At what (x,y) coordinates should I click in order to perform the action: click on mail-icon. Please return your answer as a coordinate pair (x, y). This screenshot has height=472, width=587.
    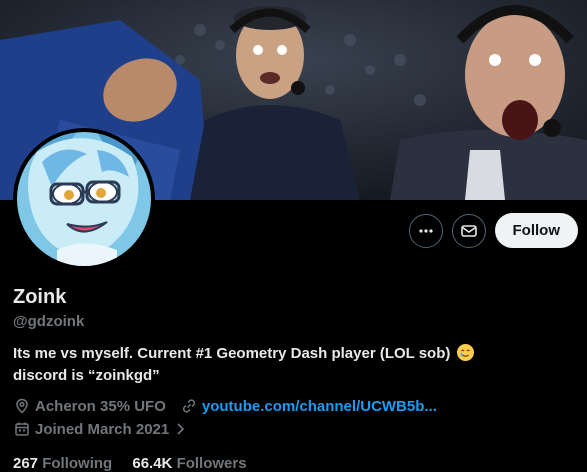
    Looking at the image, I should click on (468, 230).